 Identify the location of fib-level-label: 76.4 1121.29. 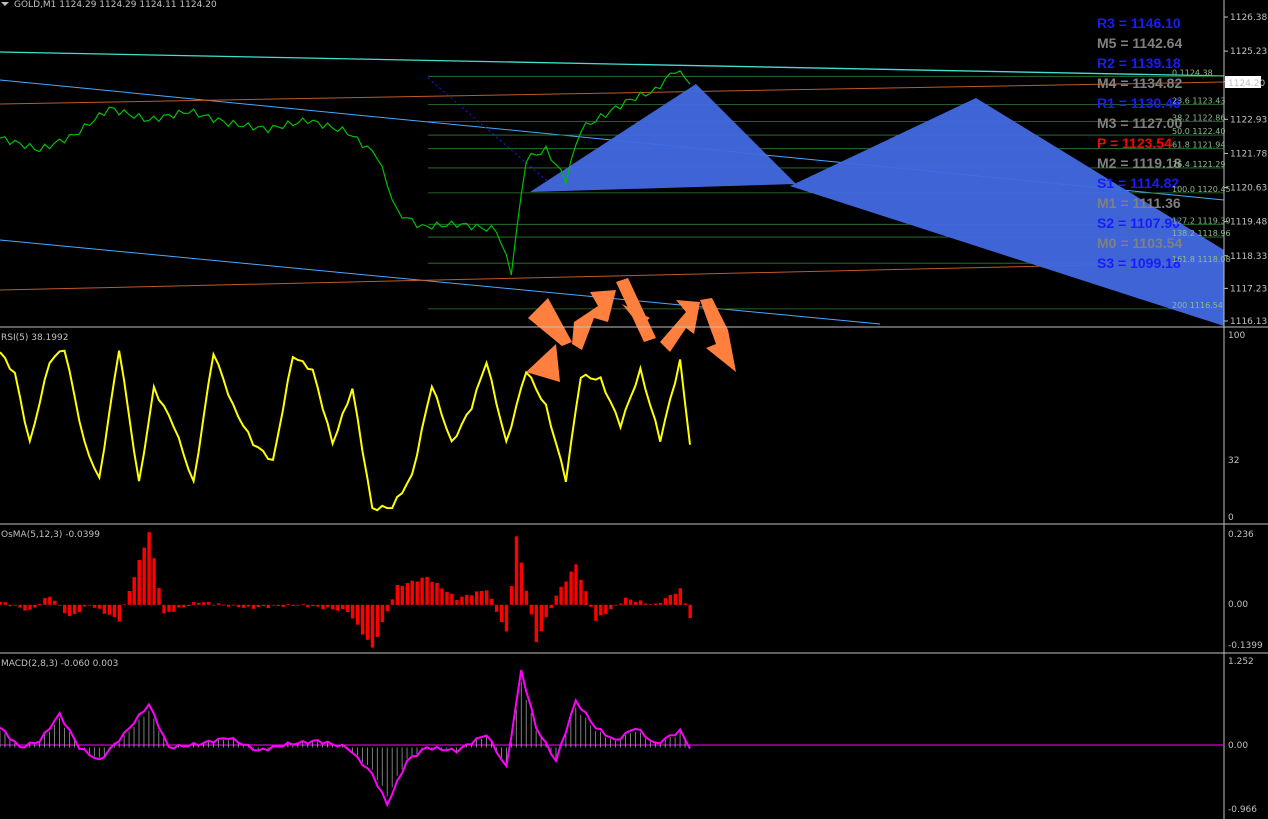
(1198, 164).